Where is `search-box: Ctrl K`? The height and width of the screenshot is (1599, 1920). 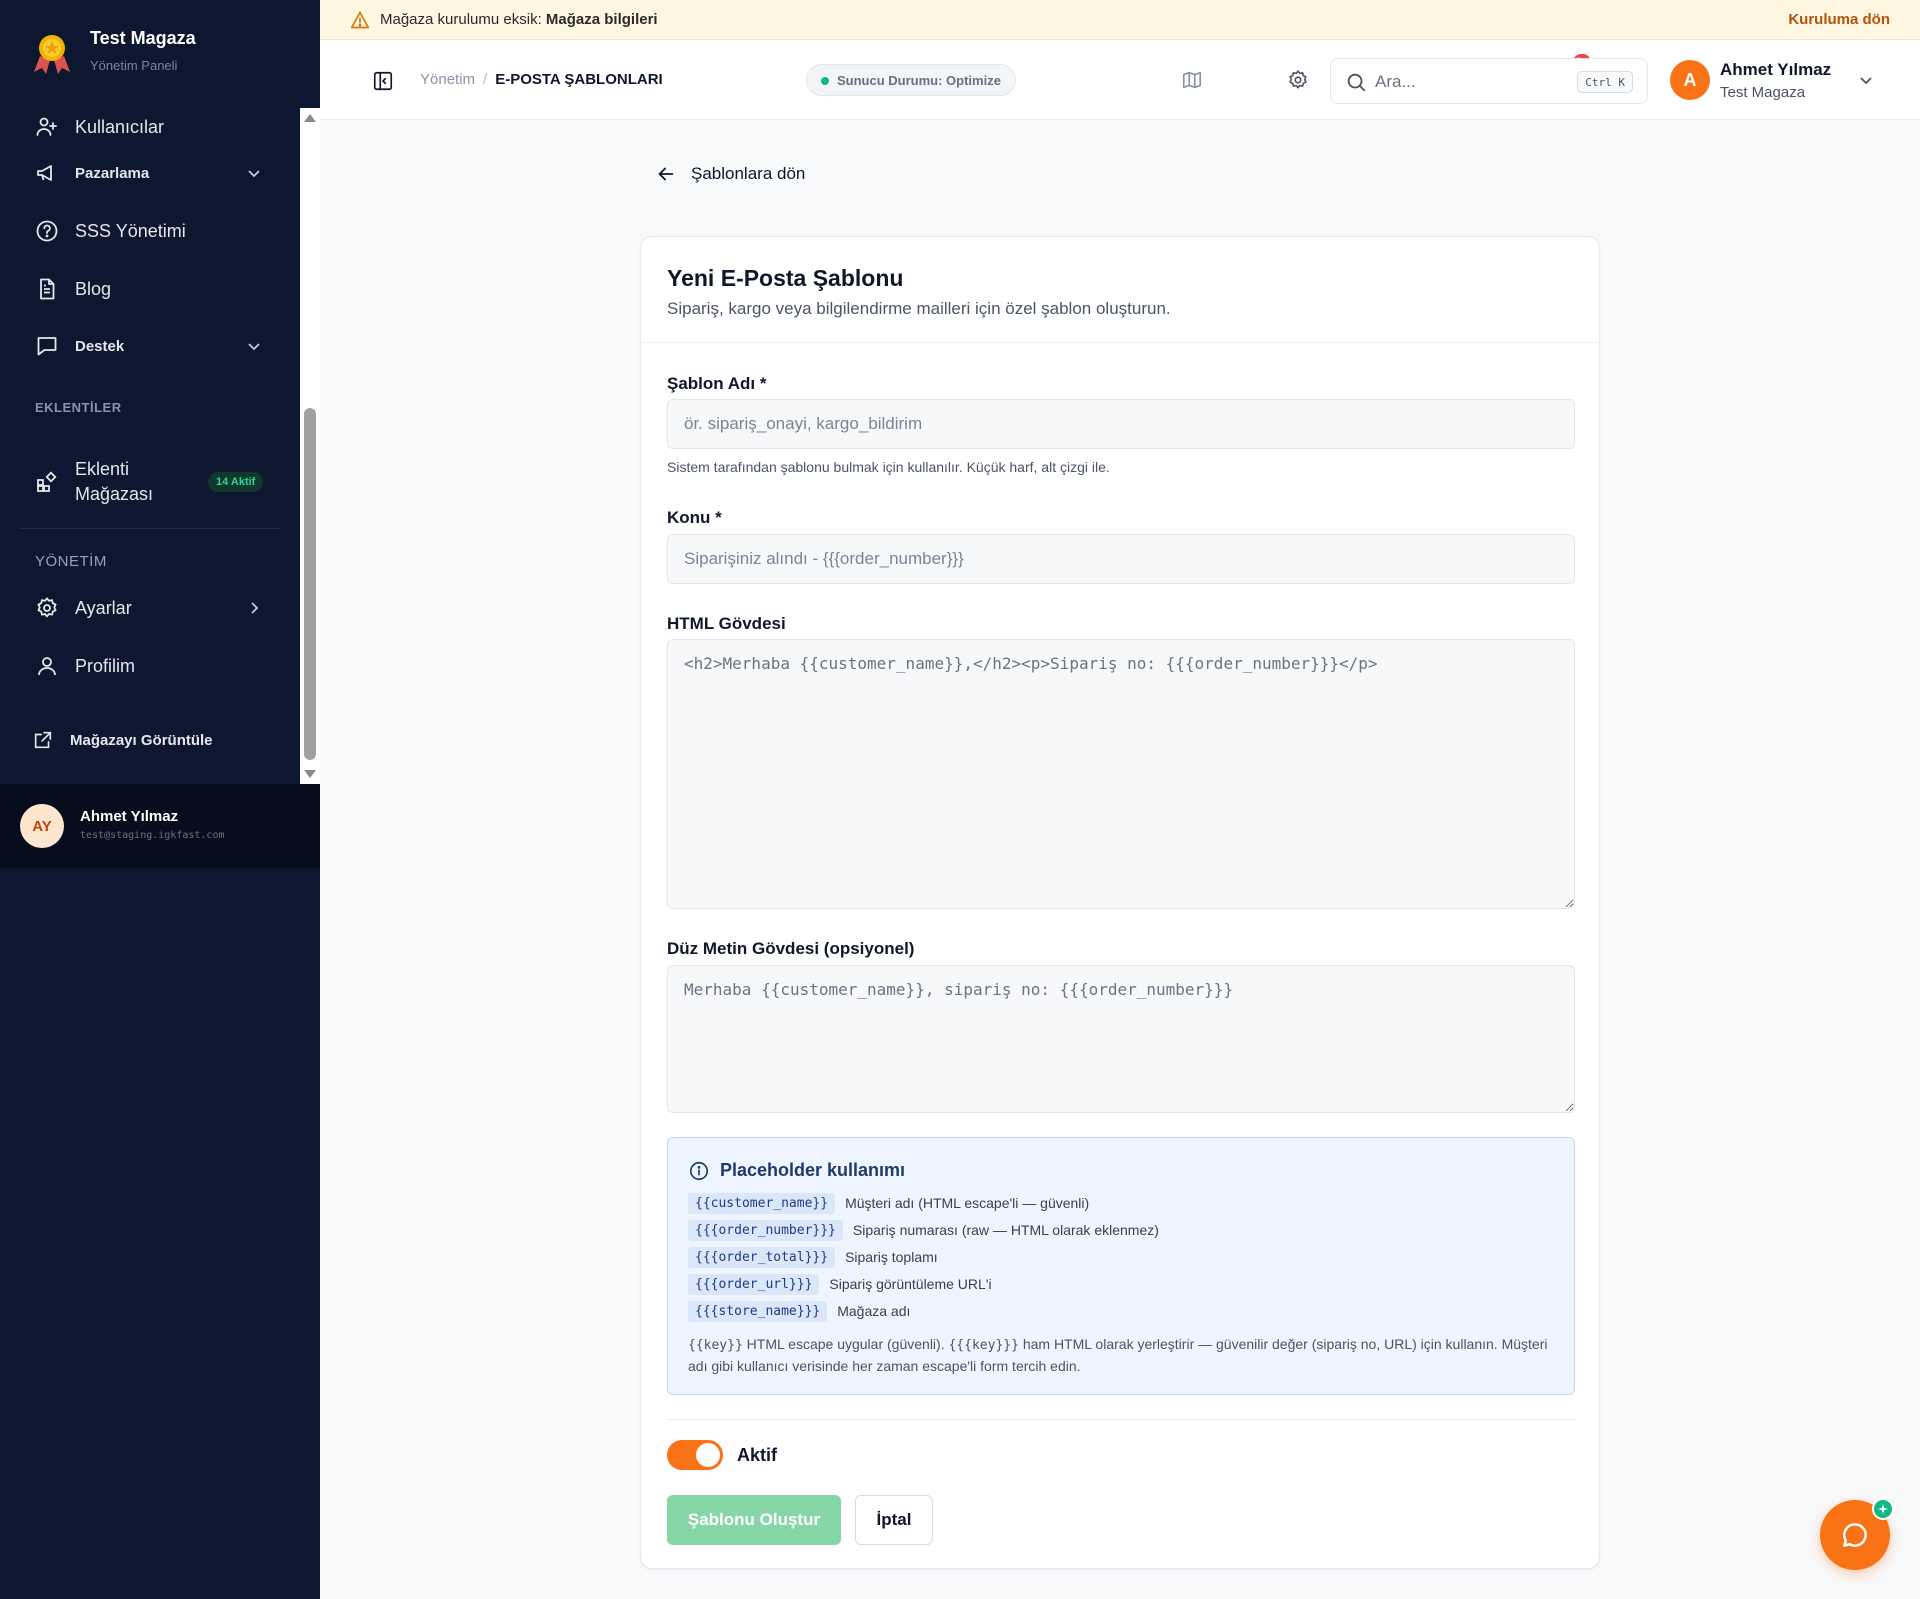 search-box: Ctrl K is located at coordinates (1489, 81).